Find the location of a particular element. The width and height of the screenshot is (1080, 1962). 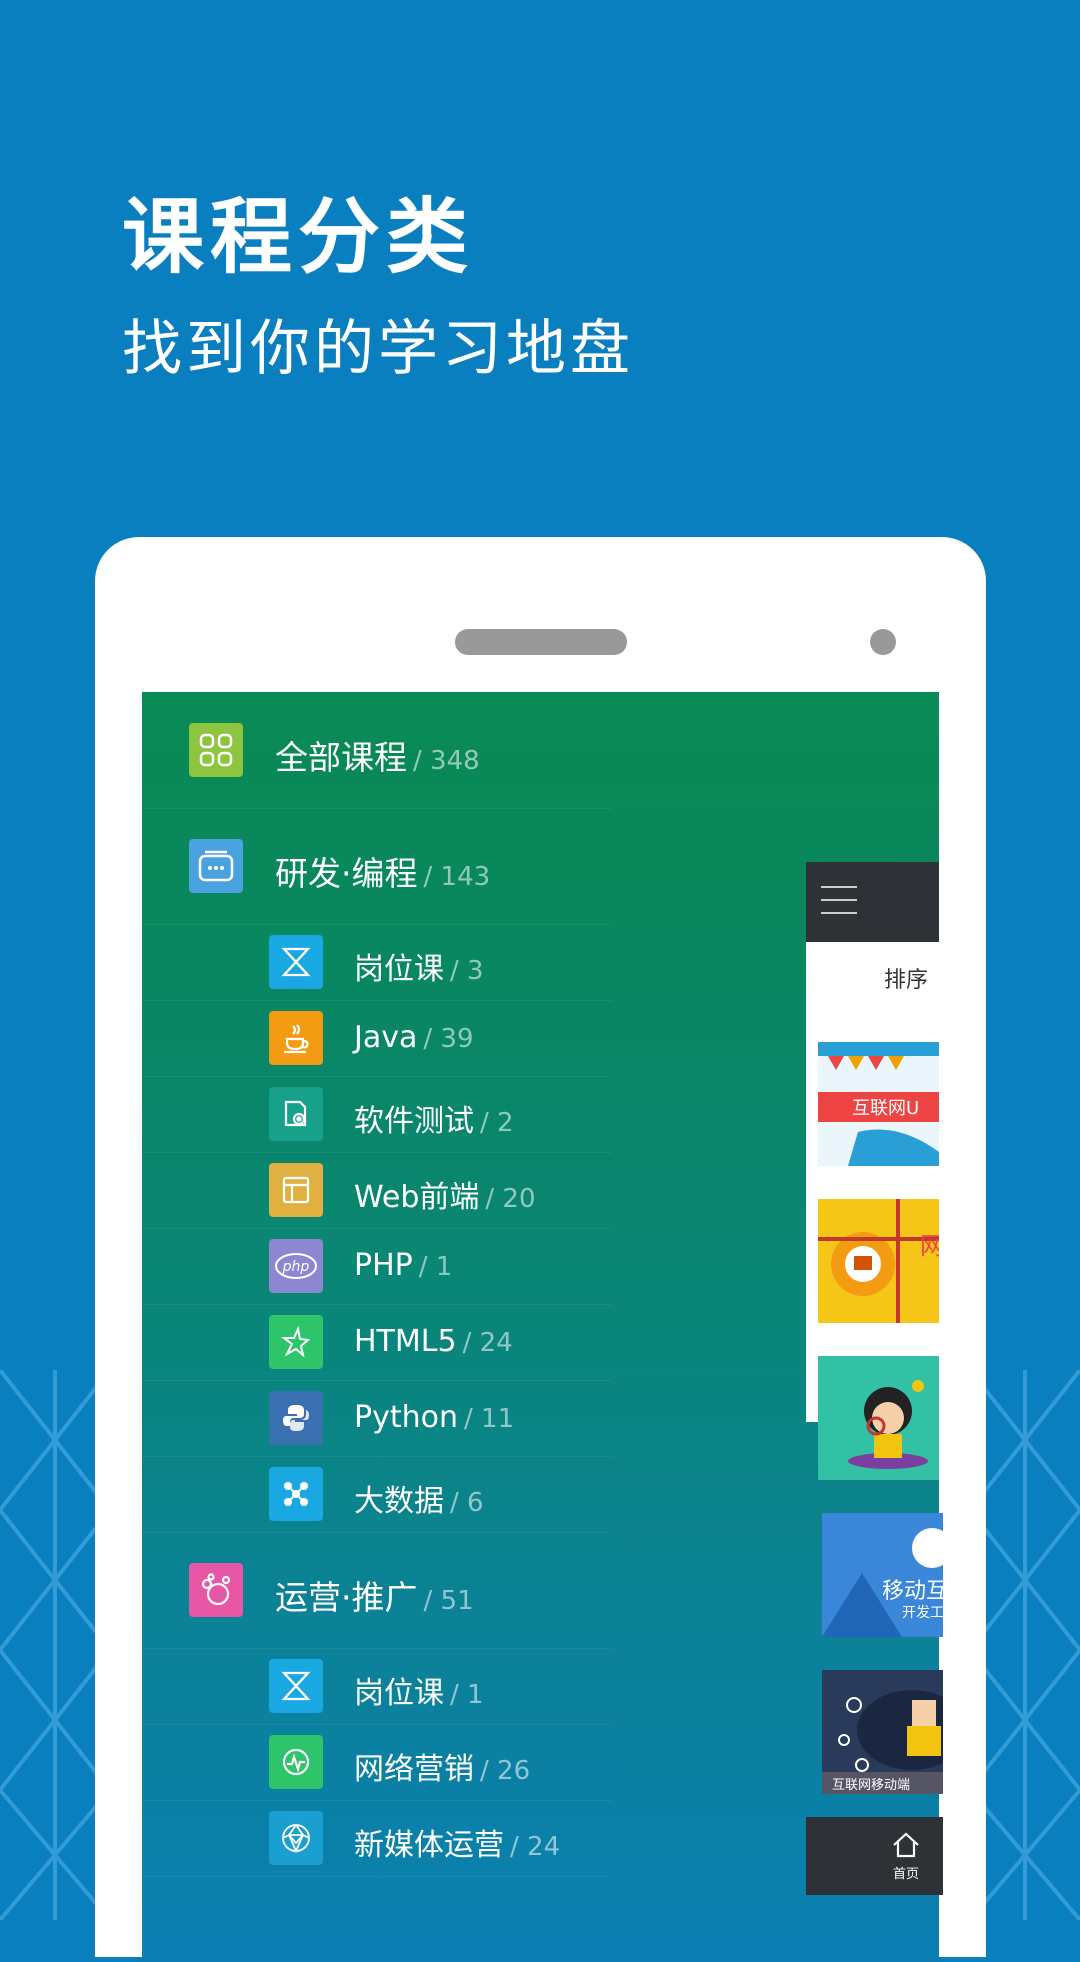

menu-subitem-label: Java/ 39 is located at coordinates (414, 1037).